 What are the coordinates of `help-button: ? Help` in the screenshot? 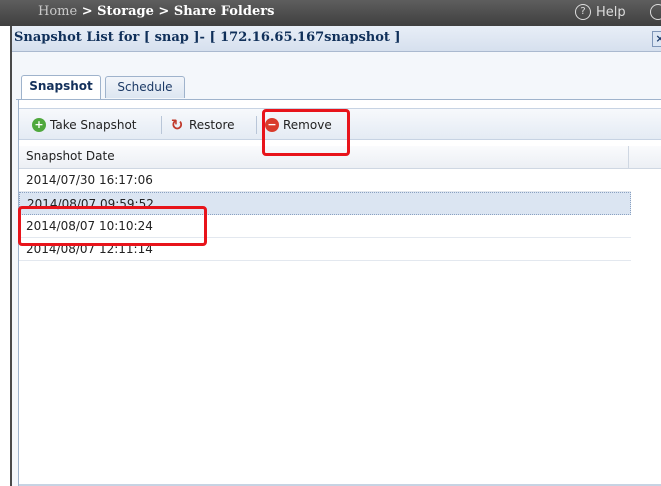 It's located at (600, 12).